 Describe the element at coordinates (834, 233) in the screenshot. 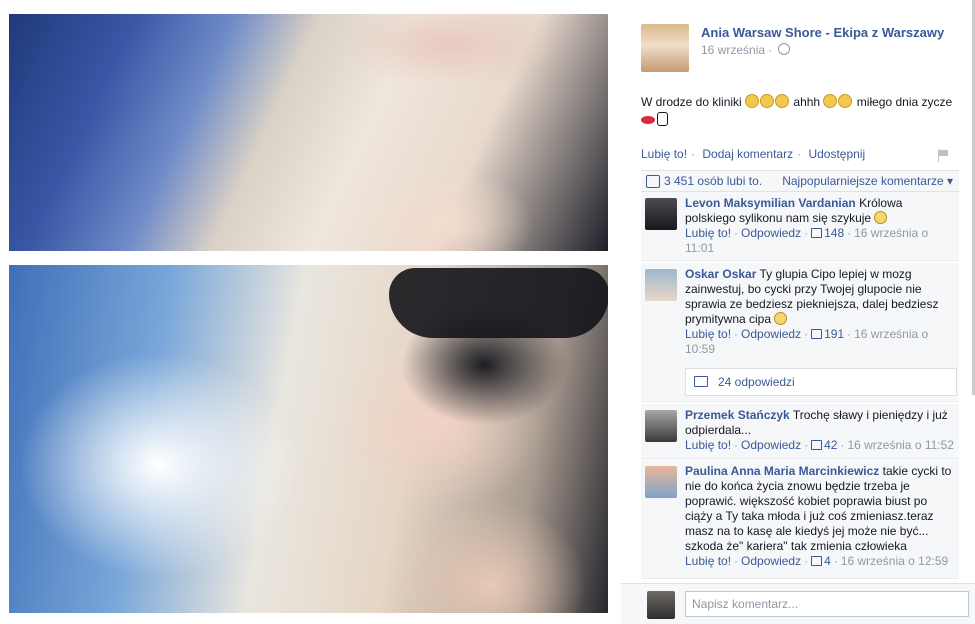

I see `comment-likes-count: 148` at that location.